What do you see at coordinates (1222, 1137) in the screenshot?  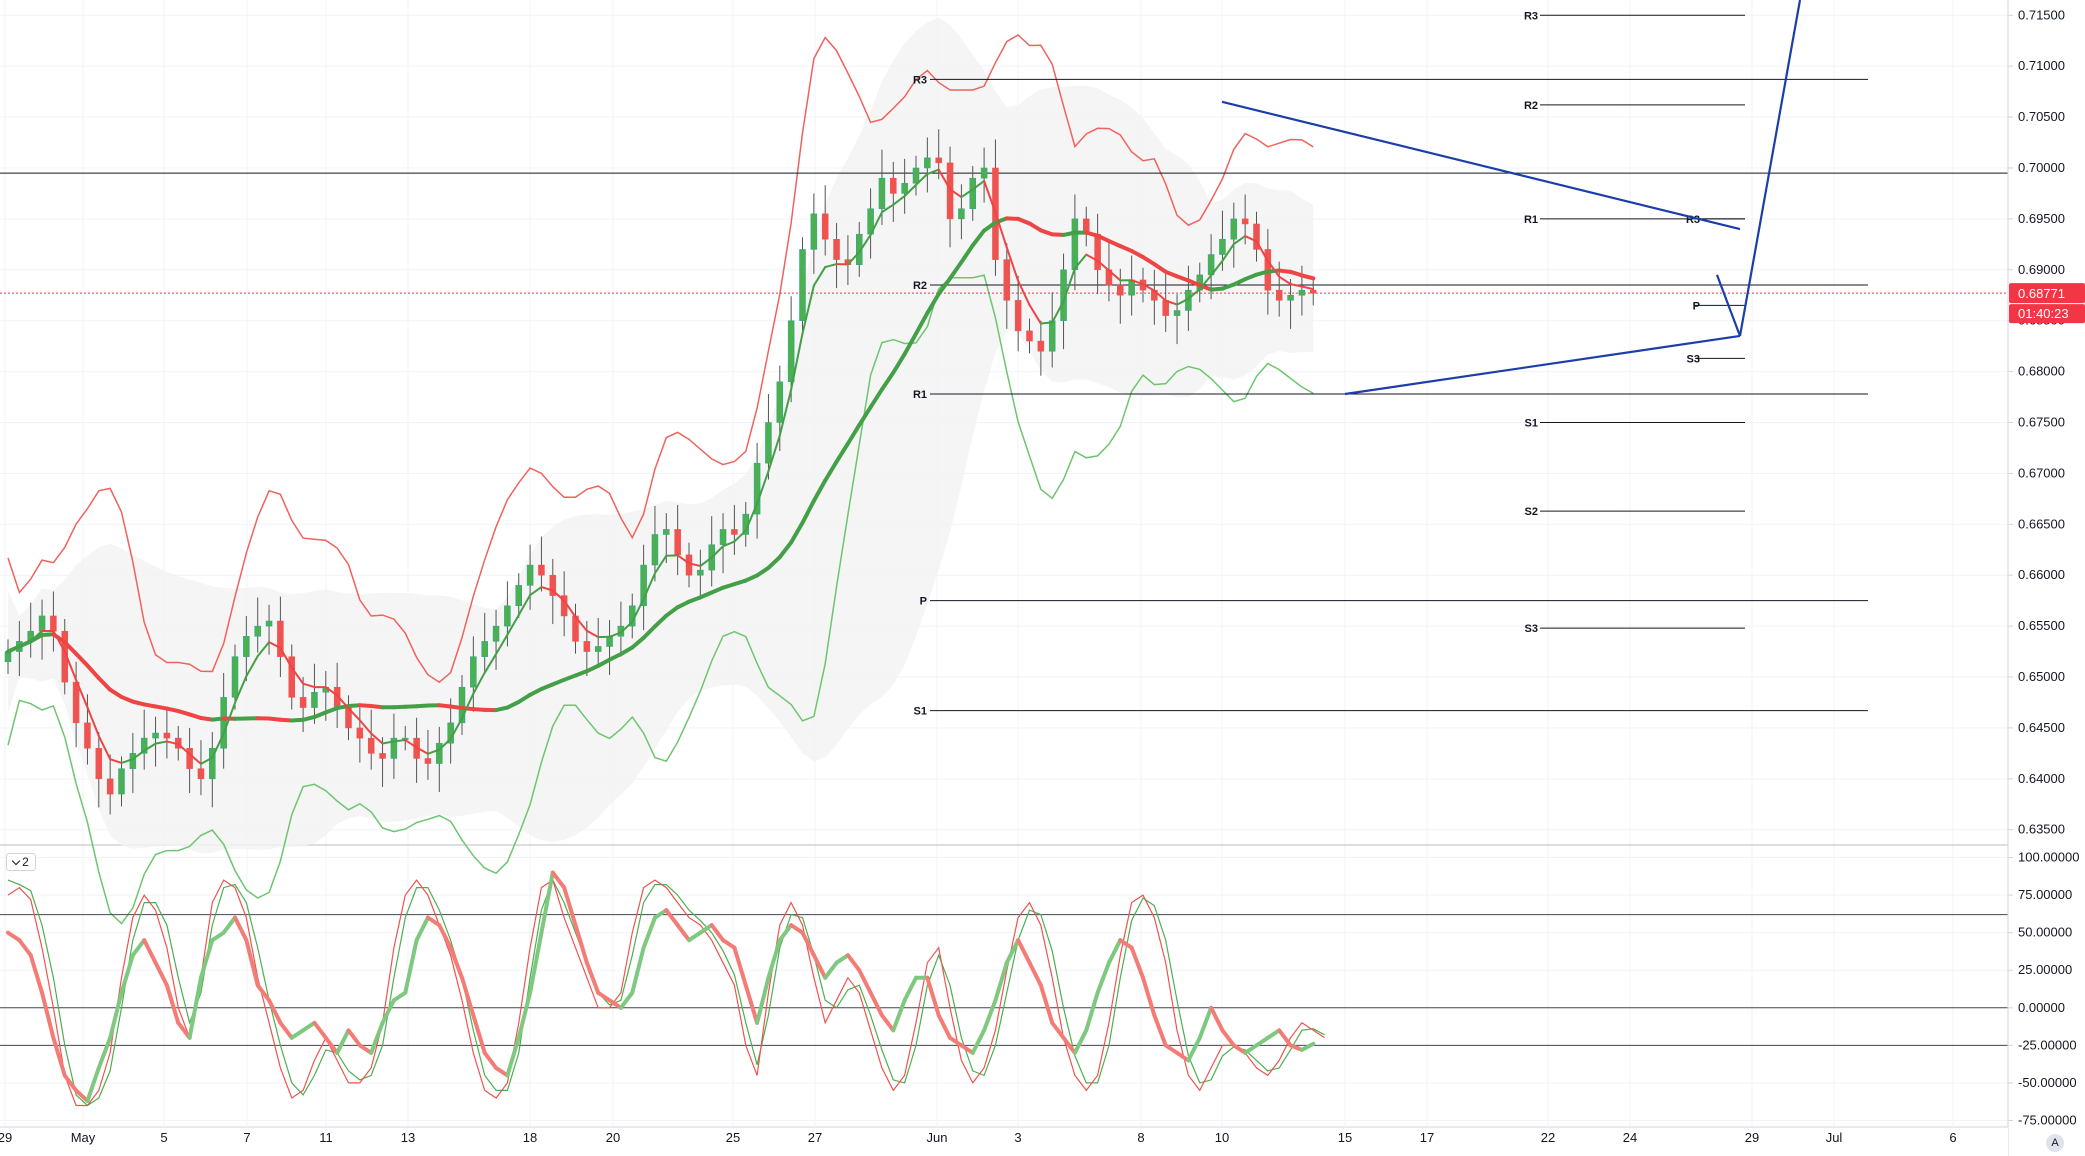 I see `time-tick-label: 10` at bounding box center [1222, 1137].